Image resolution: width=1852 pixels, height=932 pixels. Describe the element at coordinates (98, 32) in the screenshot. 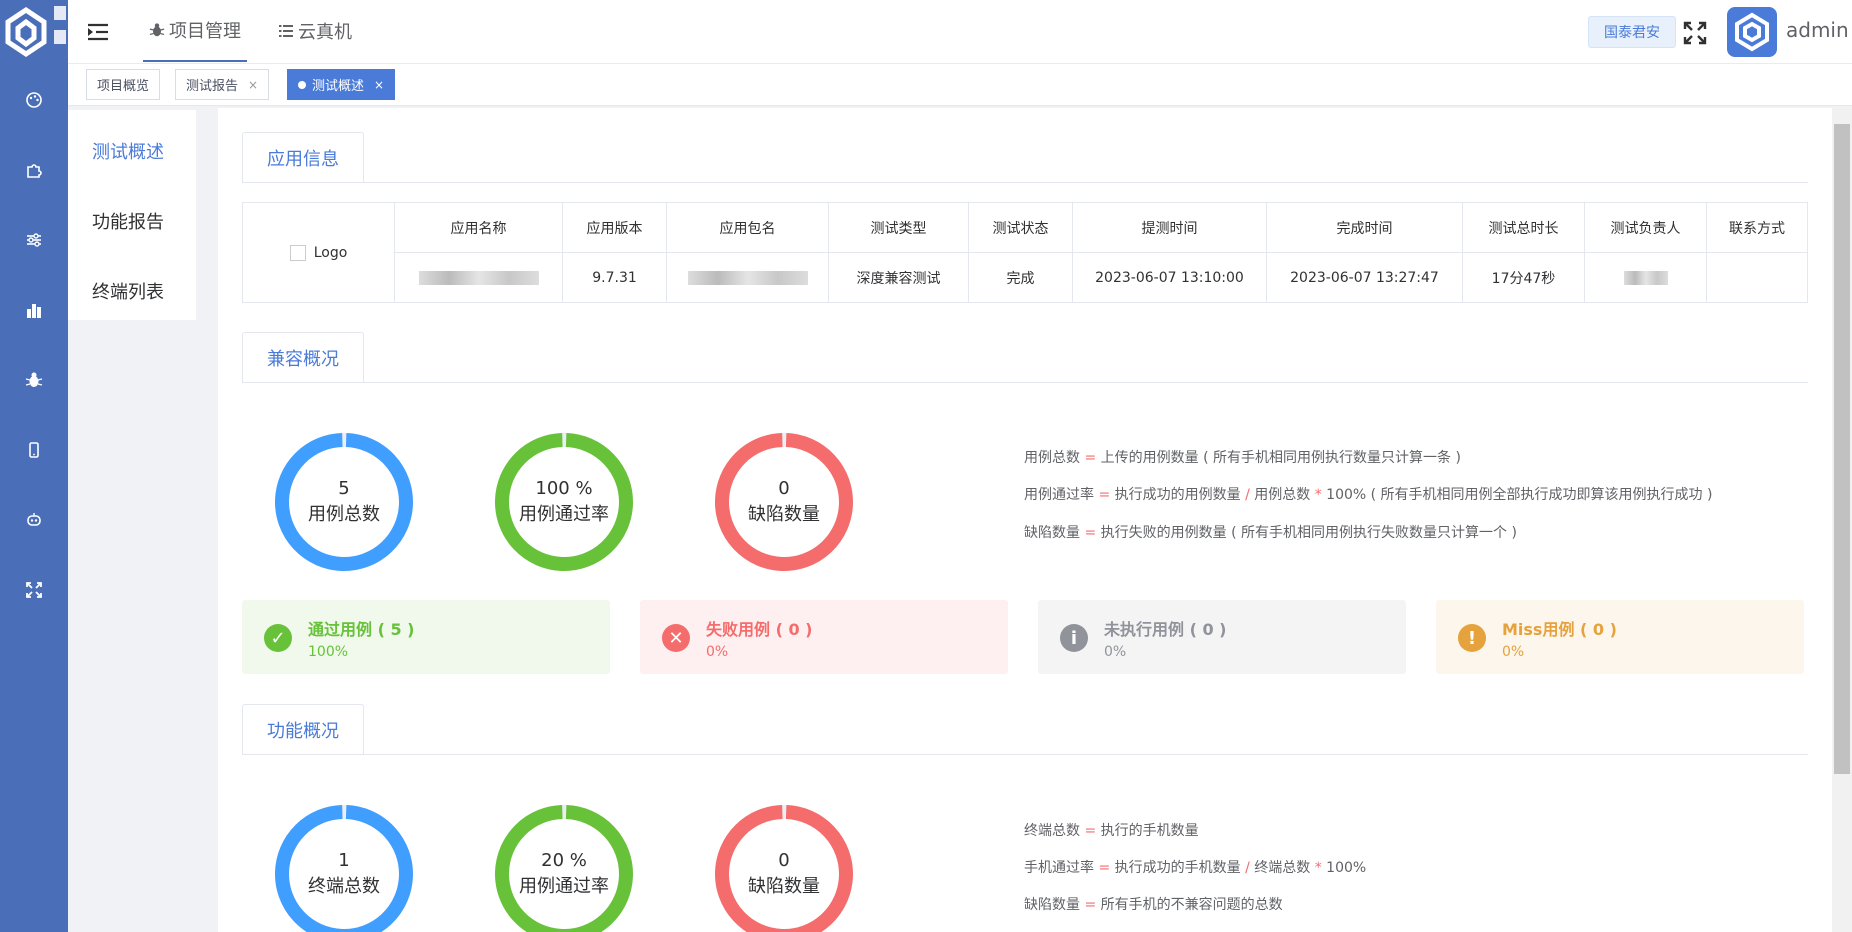

I see `menu-toggle-icon` at that location.